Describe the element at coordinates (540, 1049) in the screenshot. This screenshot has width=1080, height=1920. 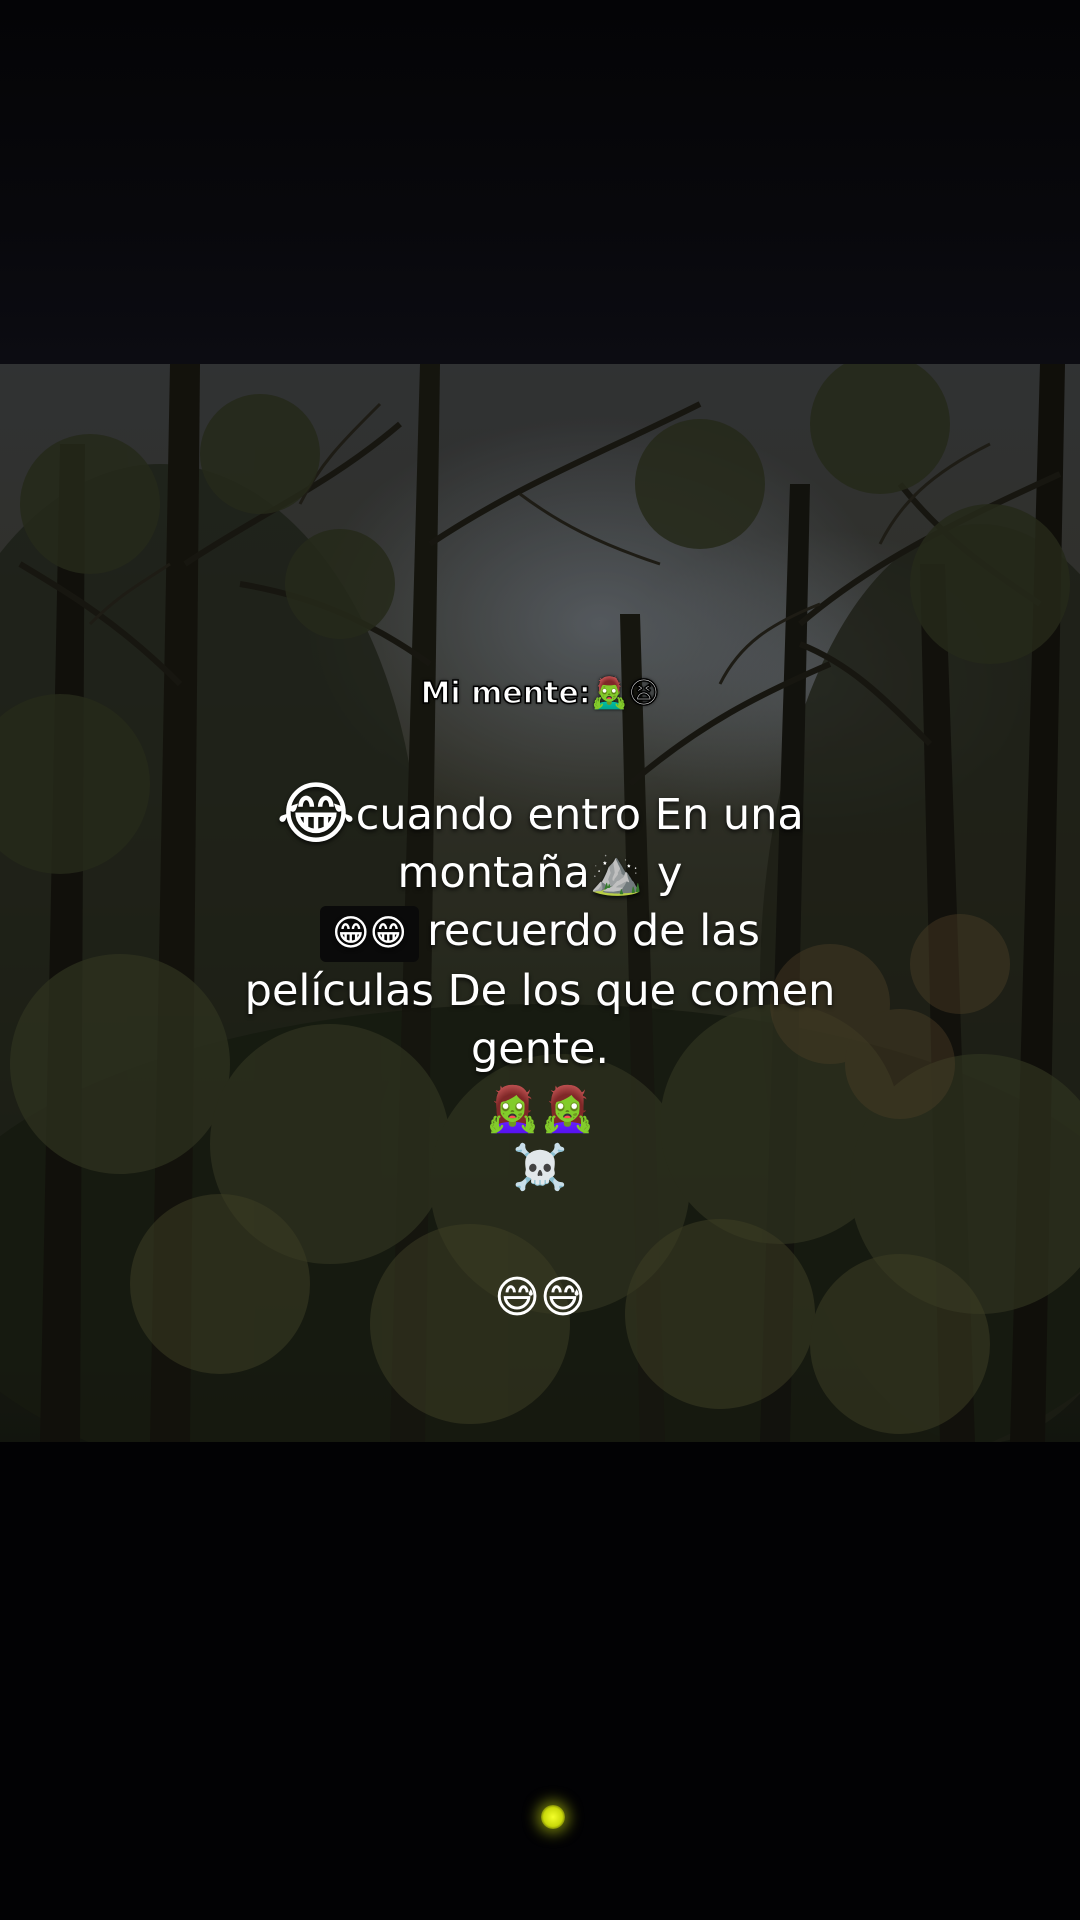
I see `caption-line-5: gente.` at that location.